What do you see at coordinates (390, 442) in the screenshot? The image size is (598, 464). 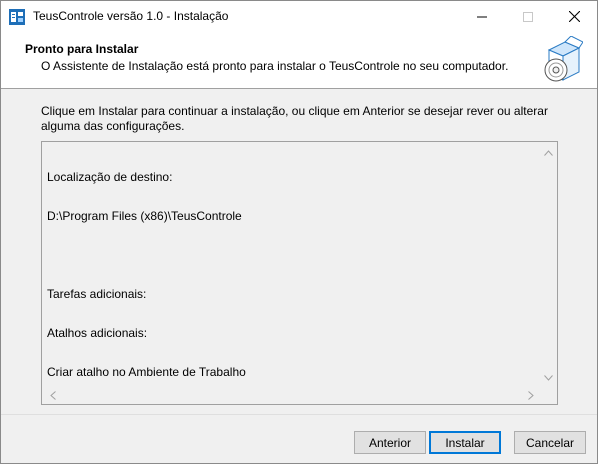 I see `back-button: Anterior` at bounding box center [390, 442].